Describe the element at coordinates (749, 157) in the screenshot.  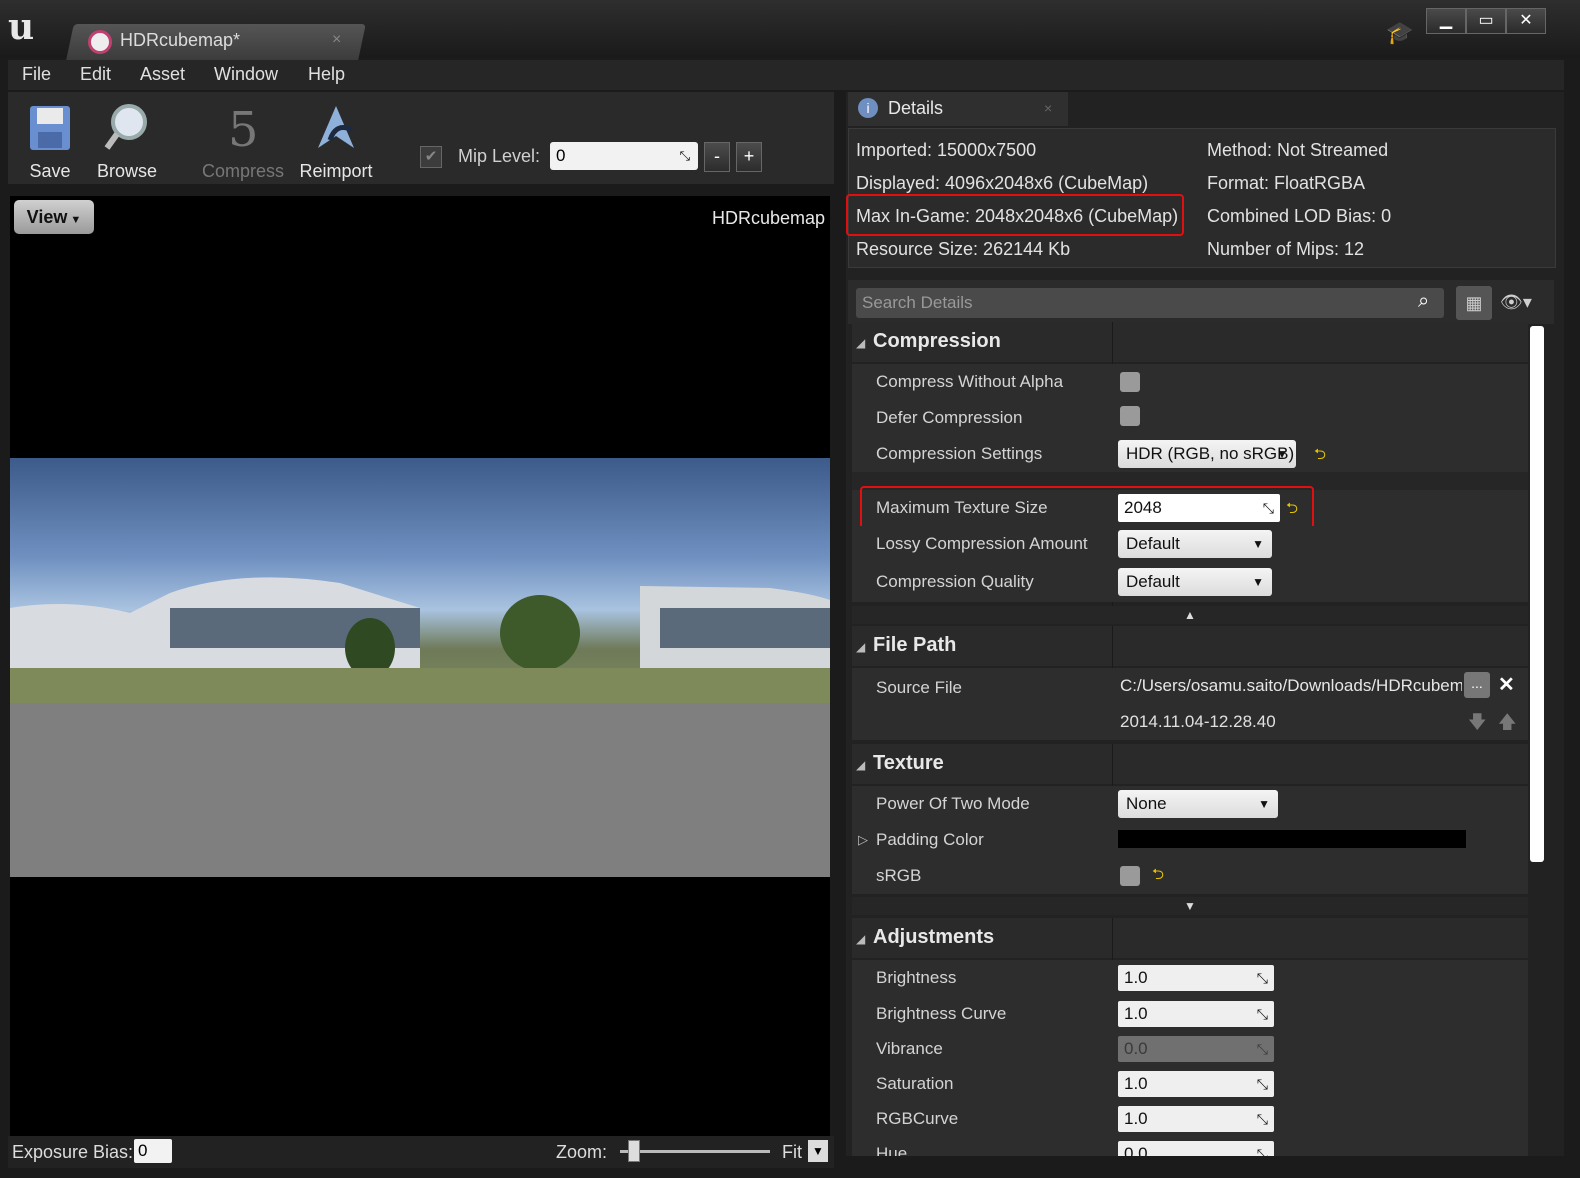
I see `mip-increase-button: +` at that location.